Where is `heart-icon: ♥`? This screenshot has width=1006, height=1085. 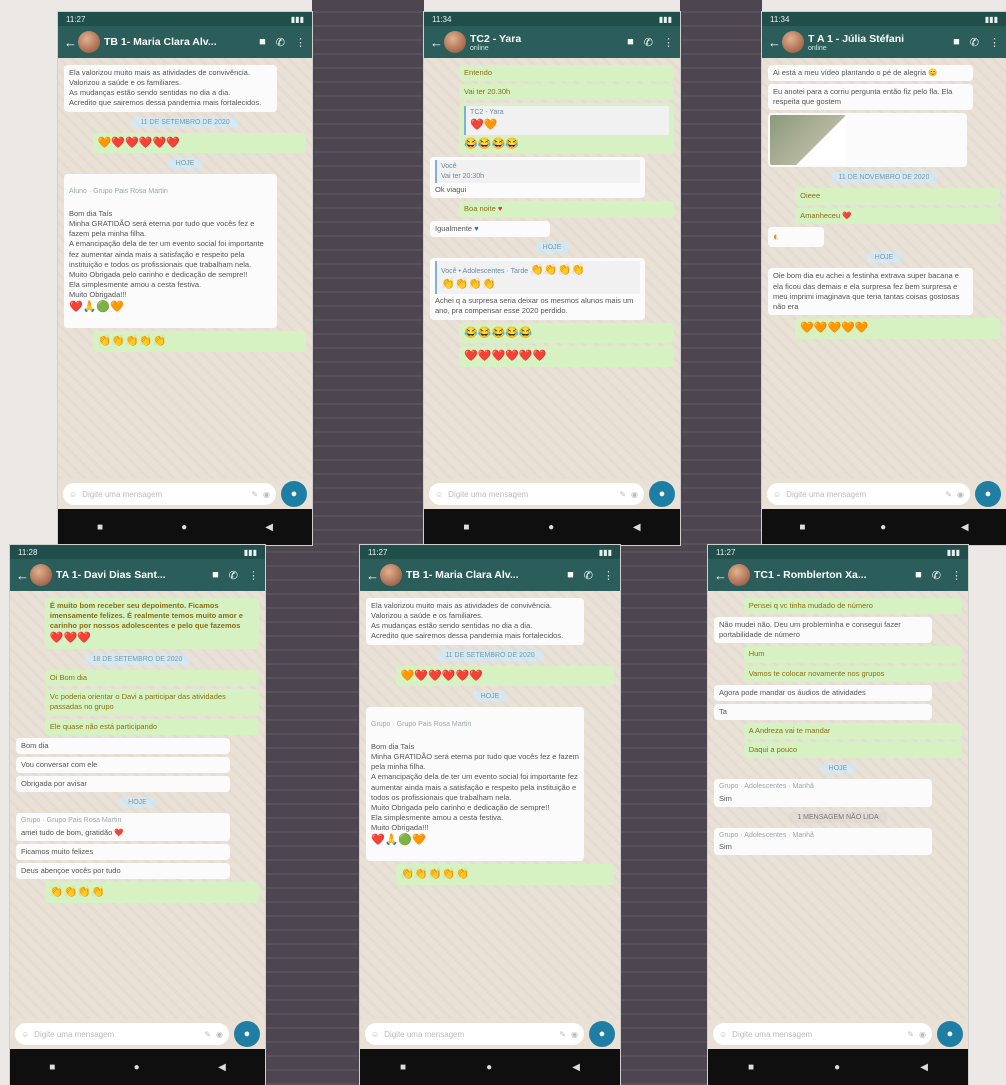
heart-icon: ♥ is located at coordinates (476, 228).